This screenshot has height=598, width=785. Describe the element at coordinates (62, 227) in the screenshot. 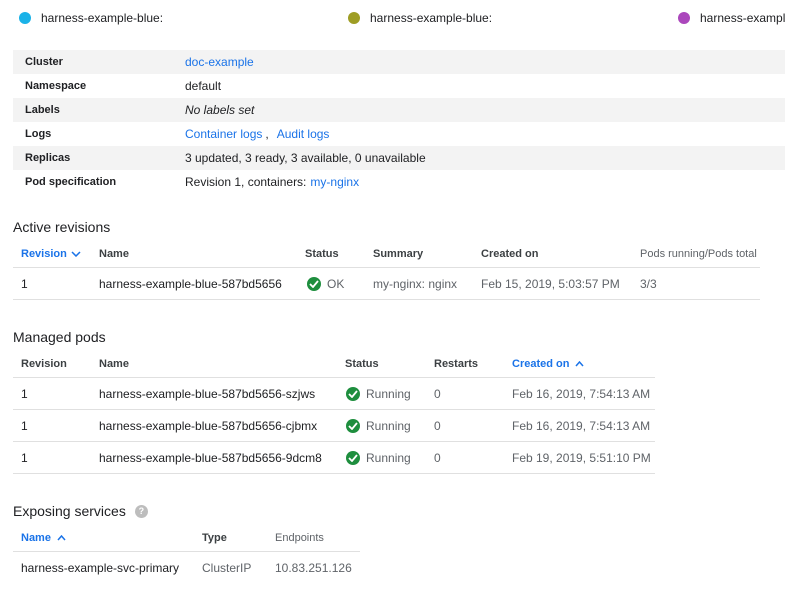

I see `active-revisions-title: Active revisions` at that location.